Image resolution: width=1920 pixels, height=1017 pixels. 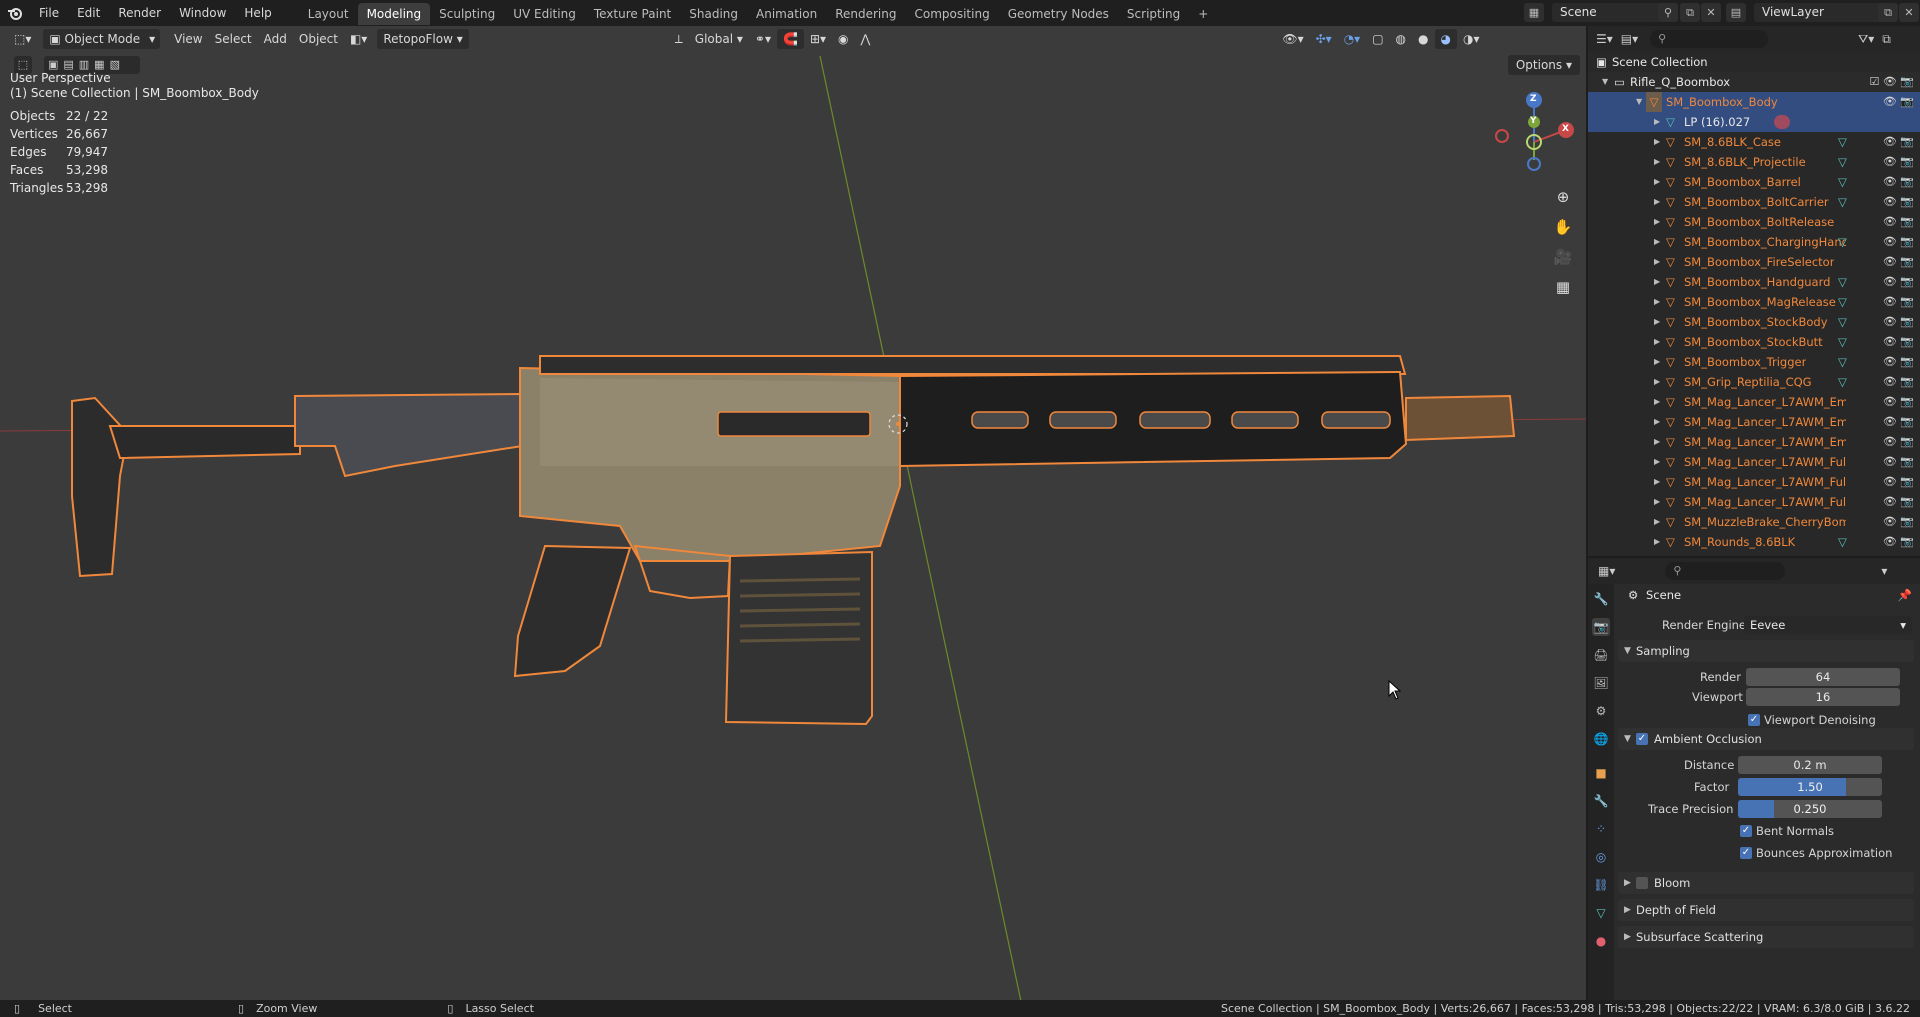 I want to click on outliner-object-row: ▶ ▽ SM_MuzzleBrake_CherryBomb 👁 📷, so click(x=1754, y=522).